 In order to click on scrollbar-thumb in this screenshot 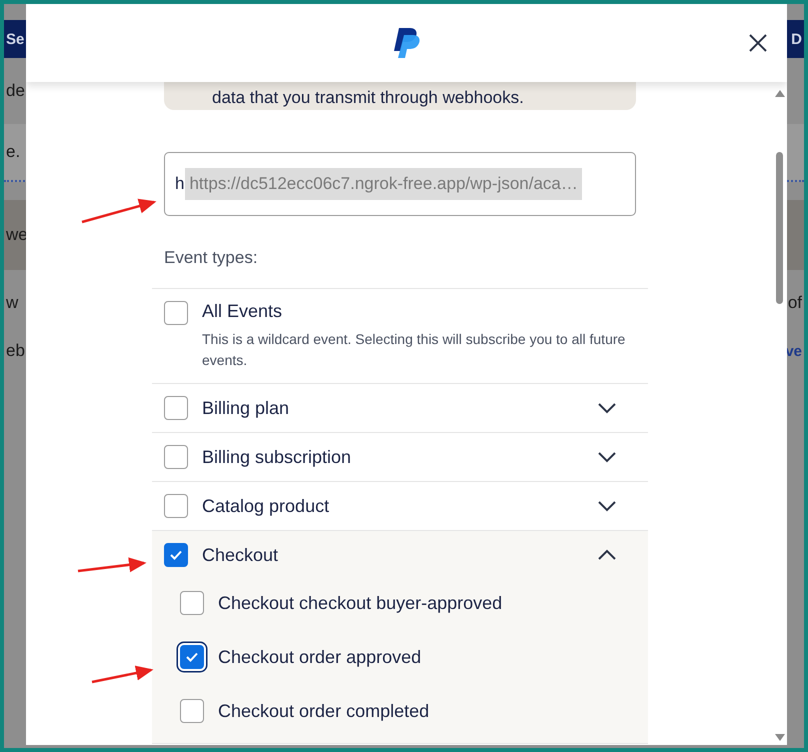, I will do `click(779, 228)`.